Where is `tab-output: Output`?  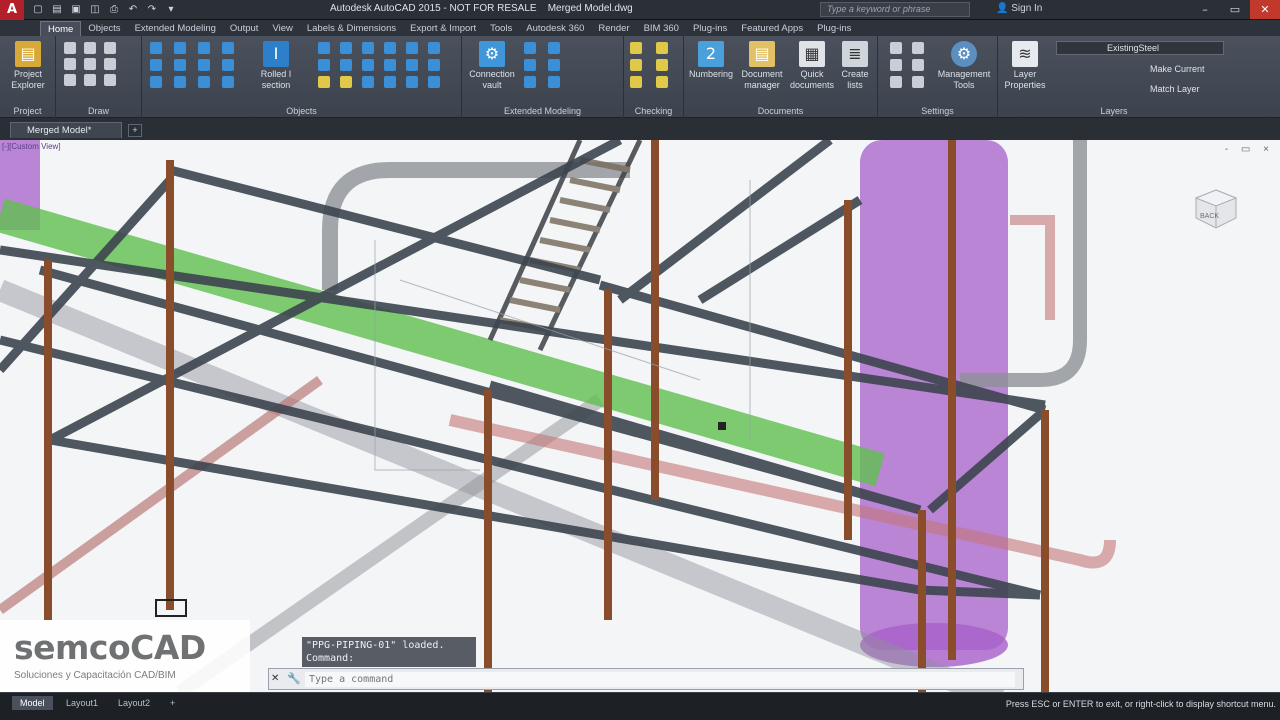
tab-output: Output is located at coordinates (244, 28).